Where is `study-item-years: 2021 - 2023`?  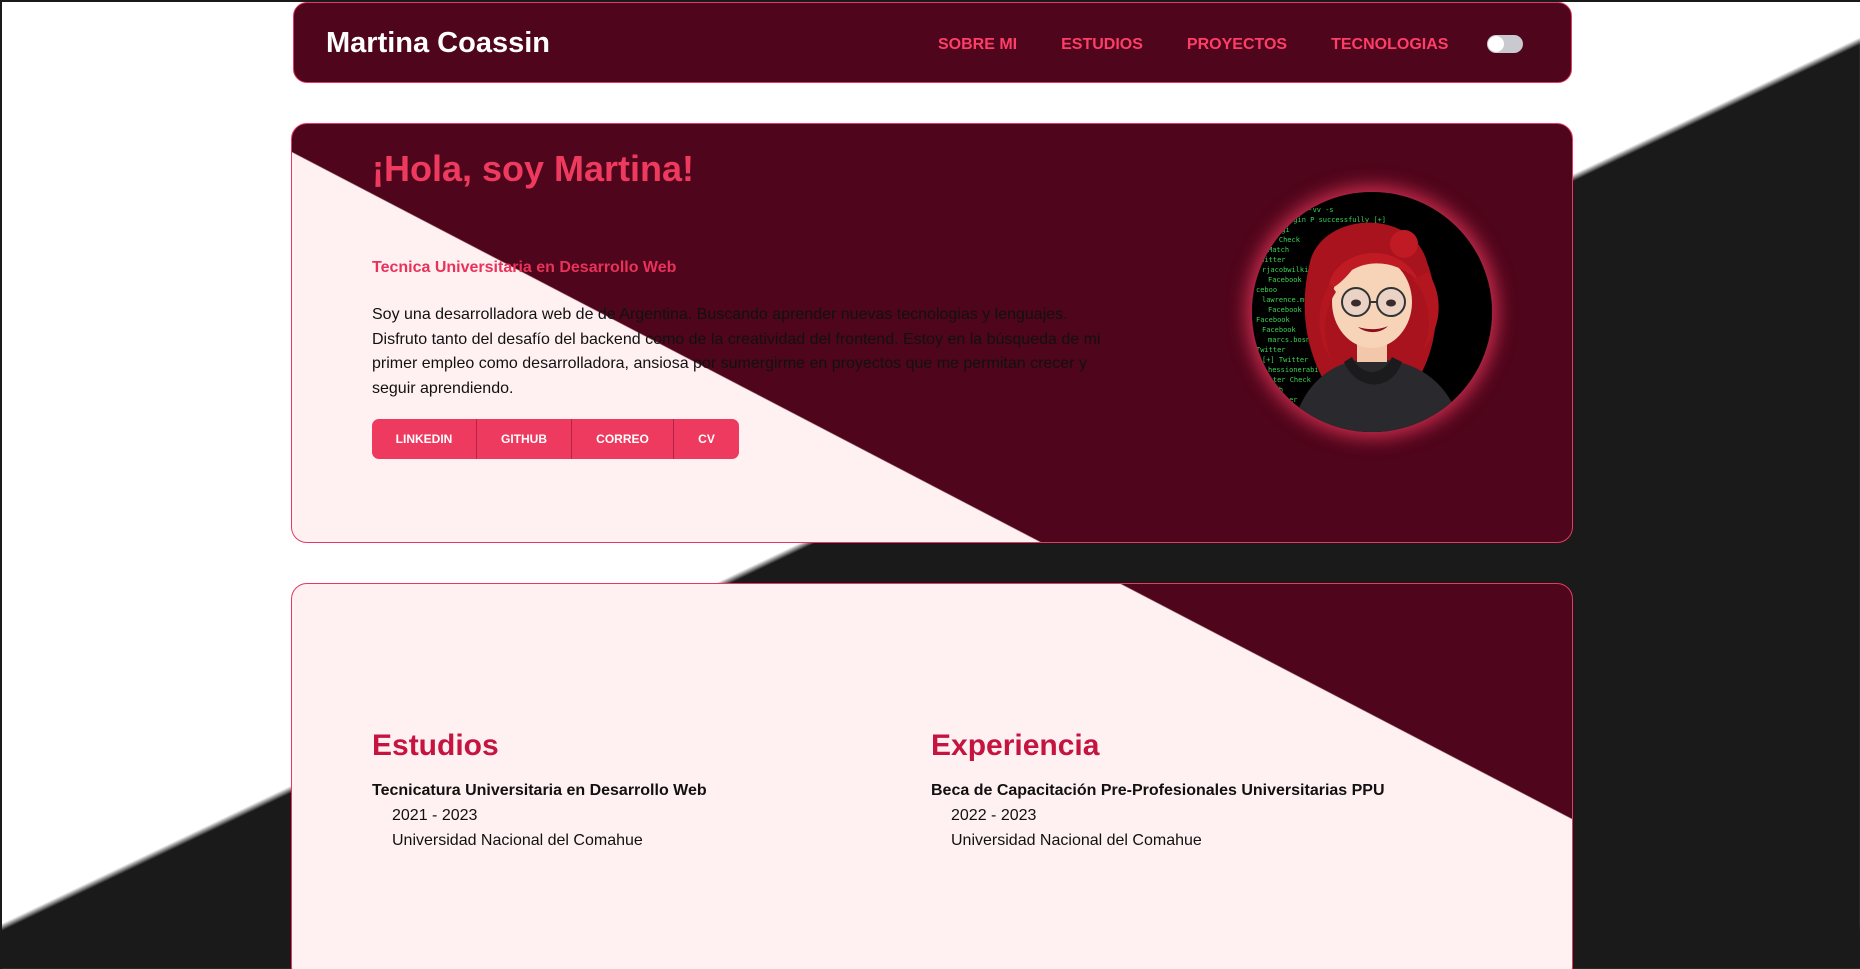
study-item-years: 2021 - 2023 is located at coordinates (435, 815).